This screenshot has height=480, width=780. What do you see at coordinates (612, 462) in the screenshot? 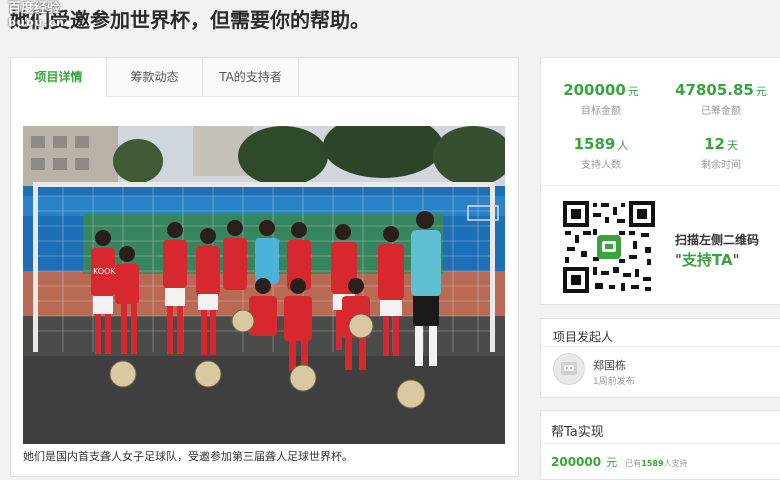
I see `help-unit: 元` at bounding box center [612, 462].